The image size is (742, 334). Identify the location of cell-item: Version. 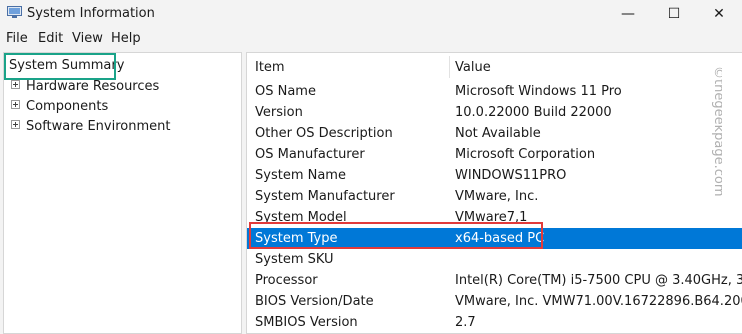
(279, 112).